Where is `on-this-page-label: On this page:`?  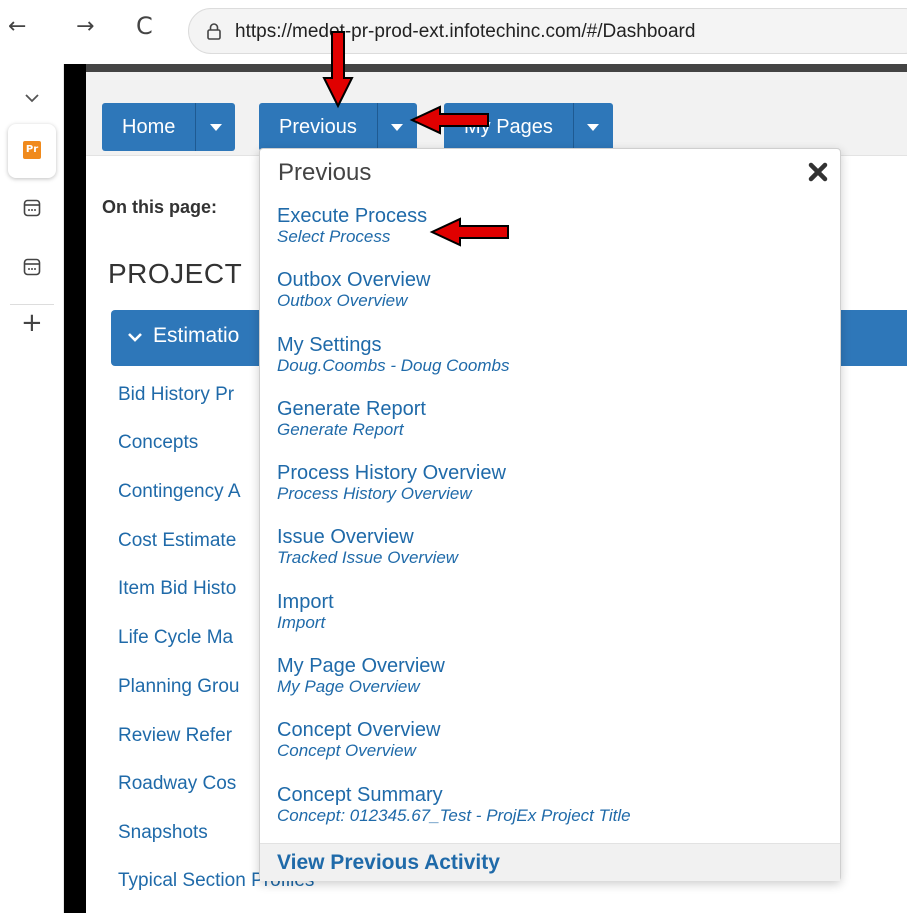
on-this-page-label: On this page: is located at coordinates (160, 207).